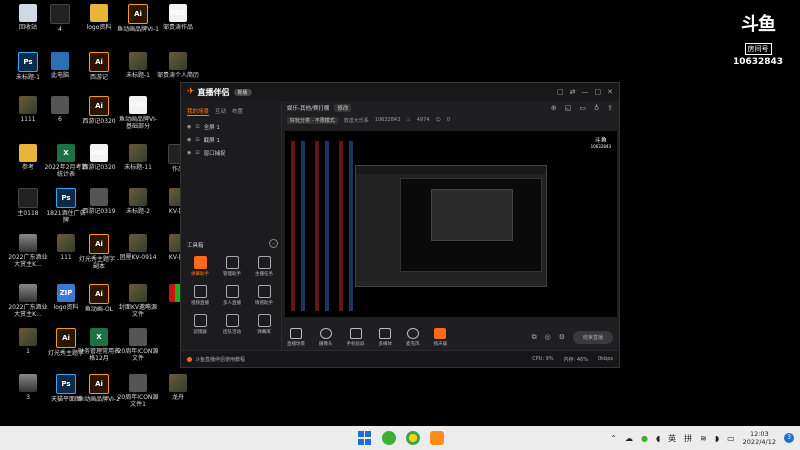 The width and height of the screenshot is (800, 450). I want to click on scene-item: ◉ ⊡ 窗口捕捉, so click(231, 152).